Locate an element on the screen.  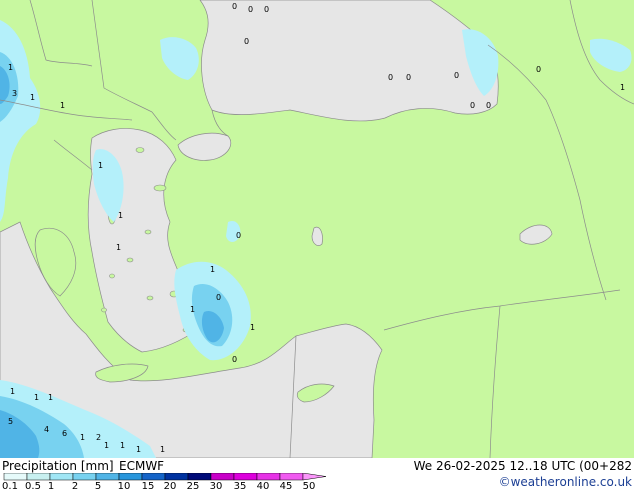
scale-tick-label: 1 is located at coordinates (51, 486).